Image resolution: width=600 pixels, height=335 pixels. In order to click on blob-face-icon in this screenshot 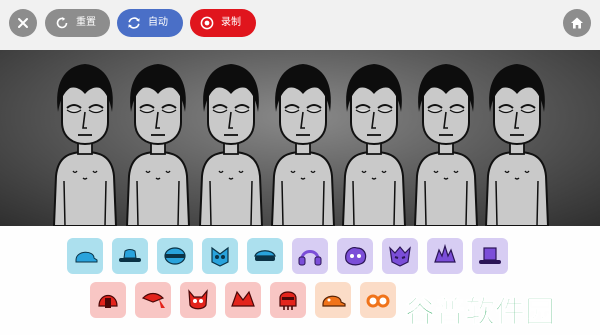, I will do `click(356, 256)`.